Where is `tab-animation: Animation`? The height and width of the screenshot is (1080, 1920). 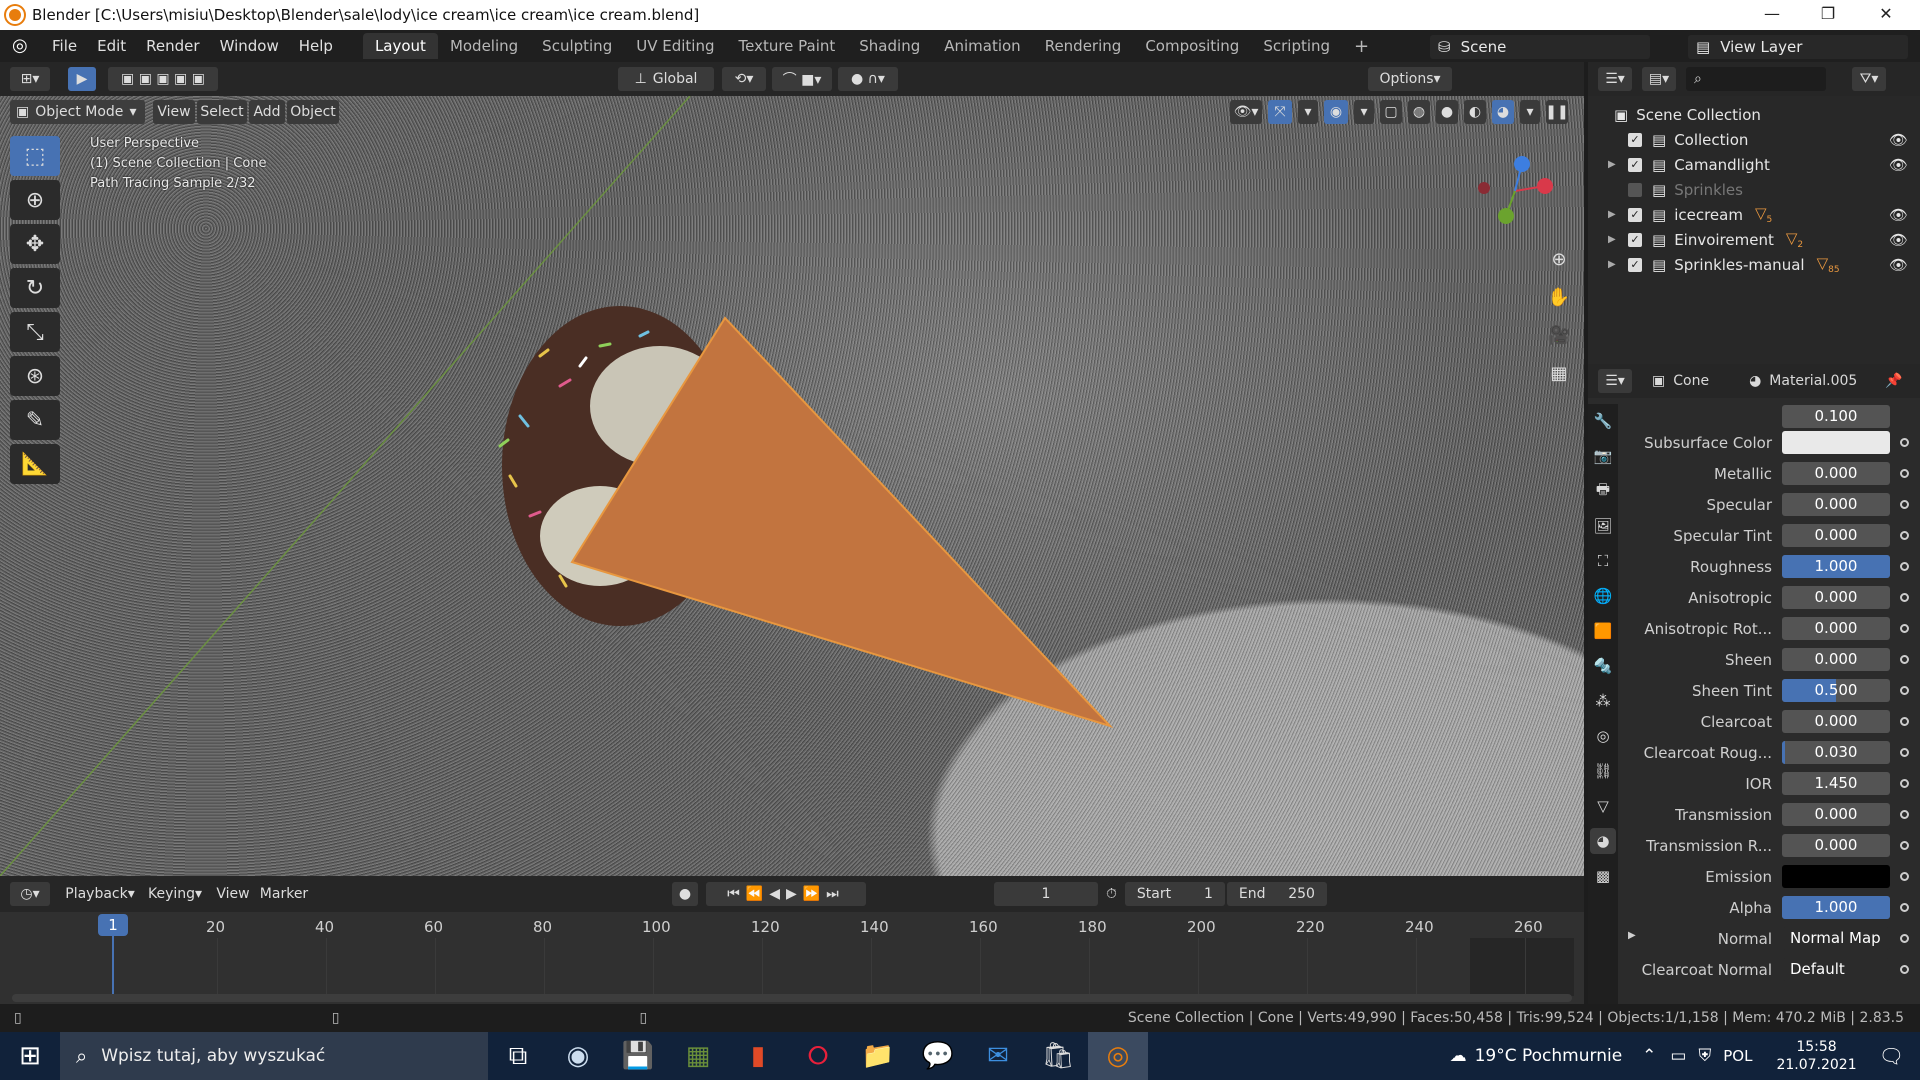
tab-animation: Animation is located at coordinates (982, 46).